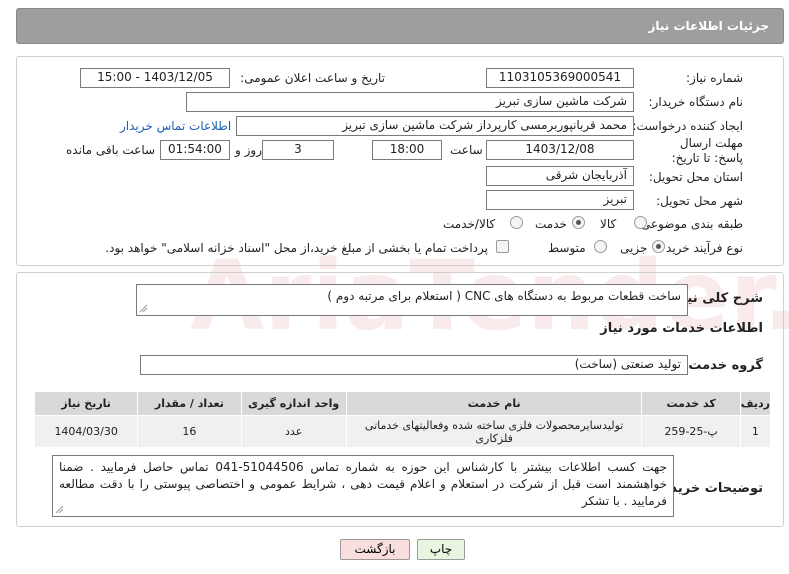 Image resolution: width=789 pixels, height=574 pixels. I want to click on cell-need-date: 1404/03/30, so click(86, 431).